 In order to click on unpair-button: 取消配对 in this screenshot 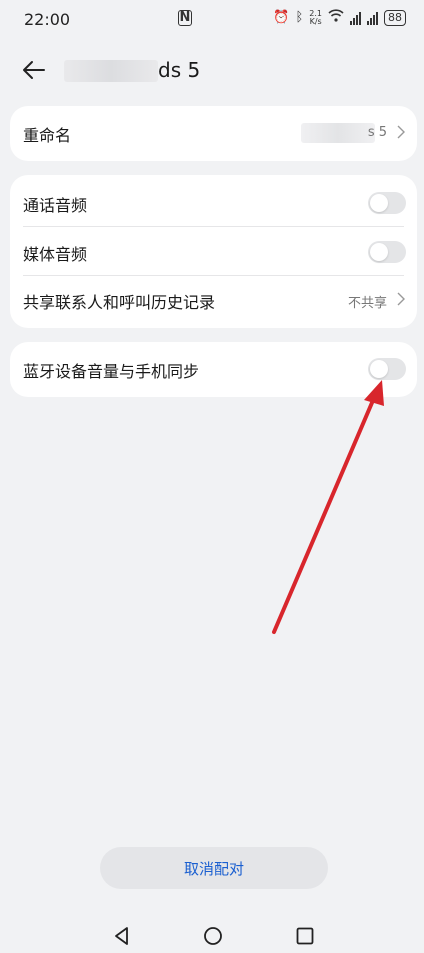, I will do `click(214, 868)`.